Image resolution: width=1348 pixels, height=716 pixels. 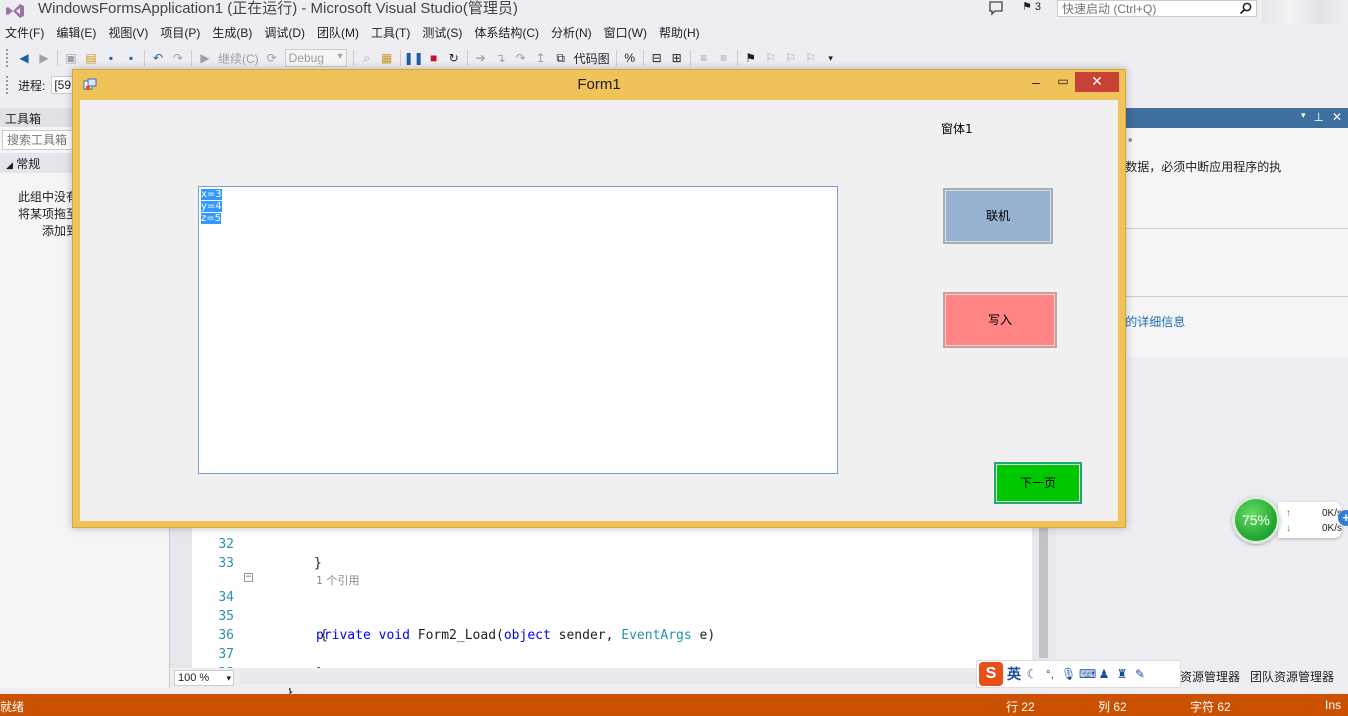 I want to click on keyboard-icon: ⌨, so click(x=1087, y=674).